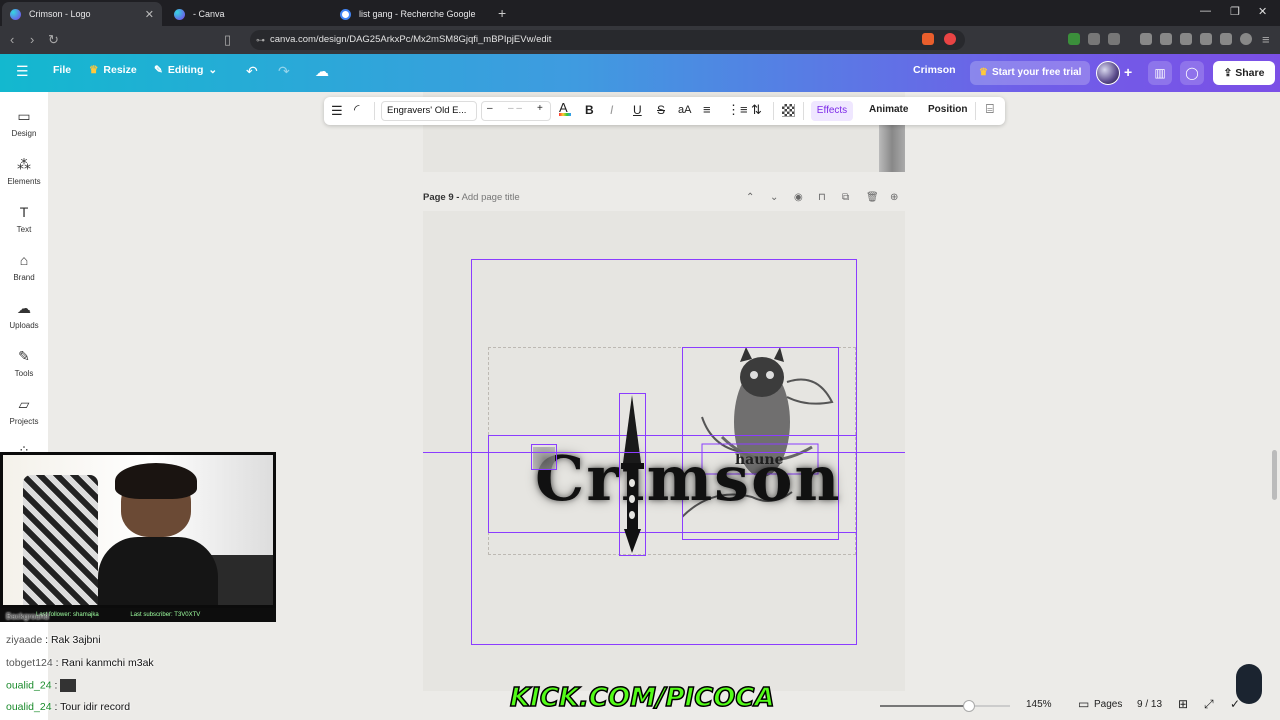 Image resolution: width=1280 pixels, height=720 pixels. I want to click on comment-icon: ◯, so click(1192, 73).